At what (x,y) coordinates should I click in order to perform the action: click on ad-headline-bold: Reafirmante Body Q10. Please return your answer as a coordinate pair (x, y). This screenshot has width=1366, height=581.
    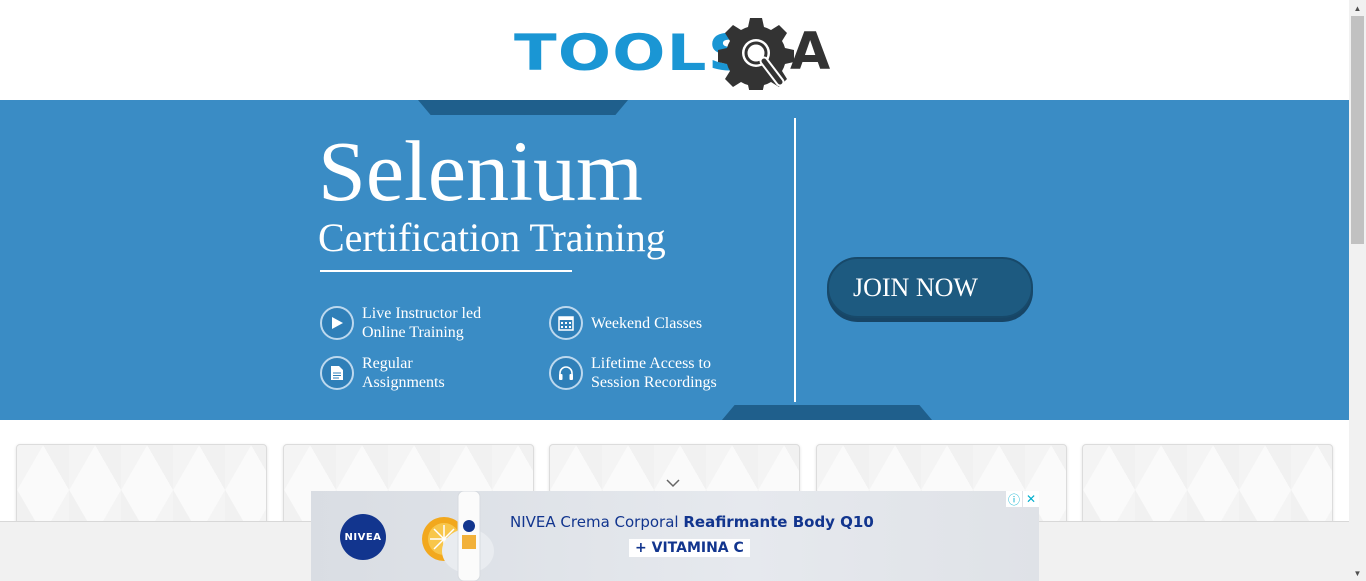
    Looking at the image, I should click on (778, 522).